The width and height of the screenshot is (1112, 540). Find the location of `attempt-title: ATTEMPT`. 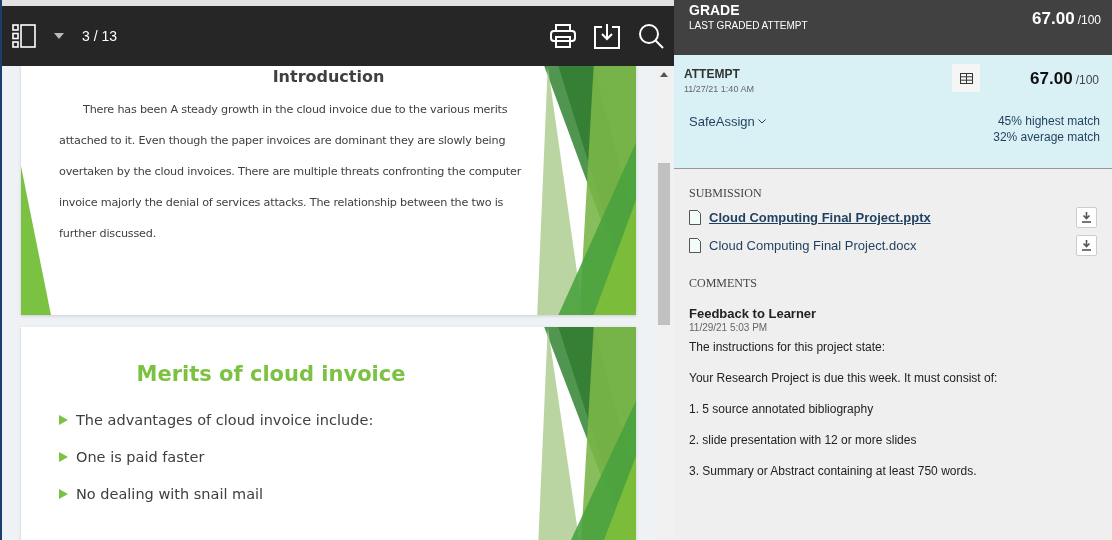

attempt-title: ATTEMPT is located at coordinates (712, 74).